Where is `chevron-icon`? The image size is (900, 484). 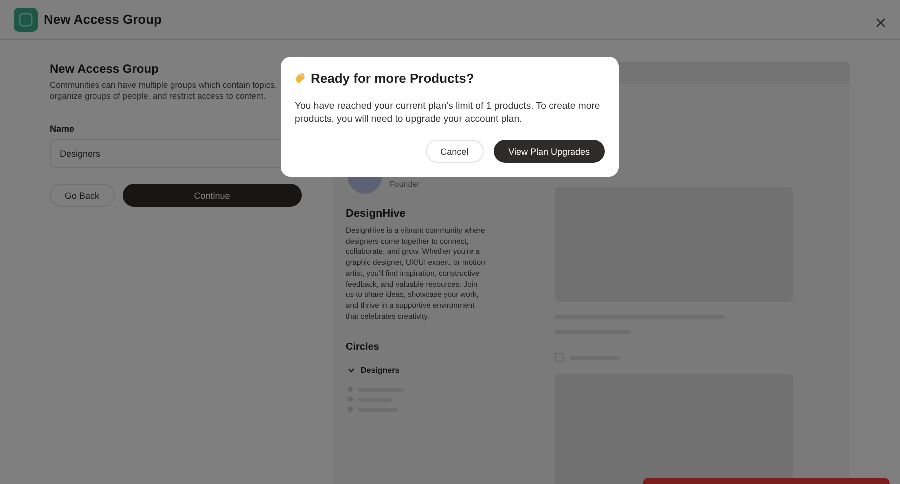 chevron-icon is located at coordinates (351, 370).